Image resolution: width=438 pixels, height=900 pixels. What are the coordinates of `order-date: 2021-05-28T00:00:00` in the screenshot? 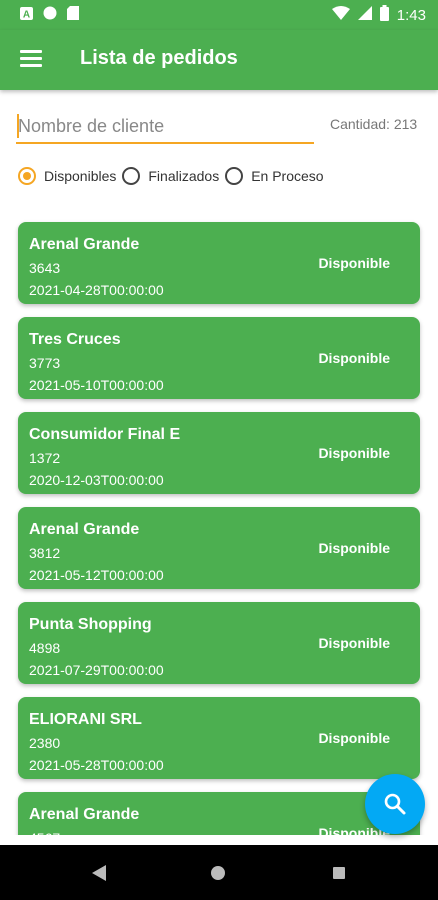 It's located at (96, 765).